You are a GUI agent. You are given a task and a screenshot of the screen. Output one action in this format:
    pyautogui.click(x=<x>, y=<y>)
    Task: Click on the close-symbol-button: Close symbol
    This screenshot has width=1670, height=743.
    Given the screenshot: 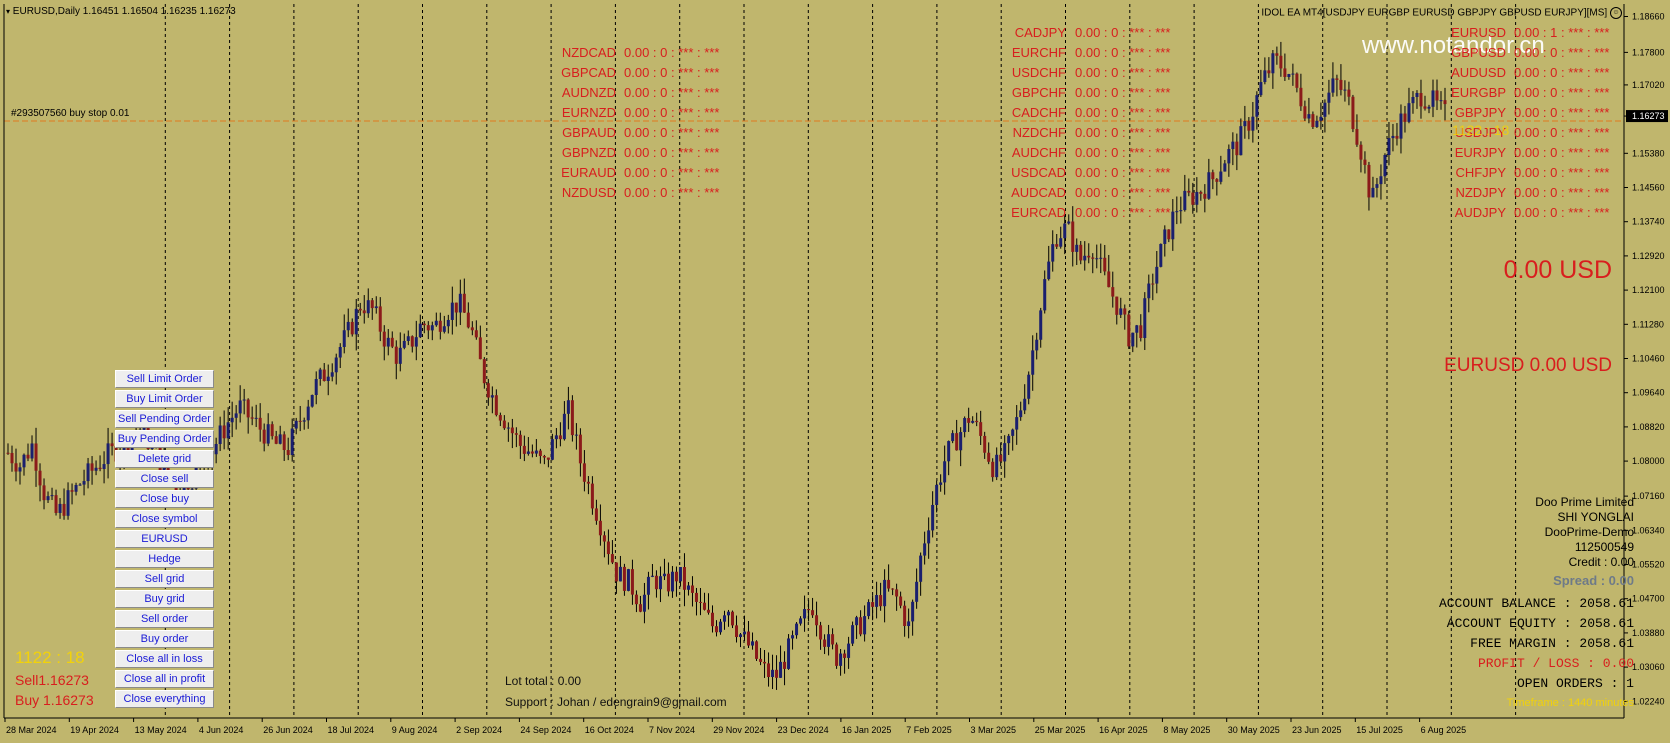 What is the action you would take?
    pyautogui.click(x=164, y=519)
    